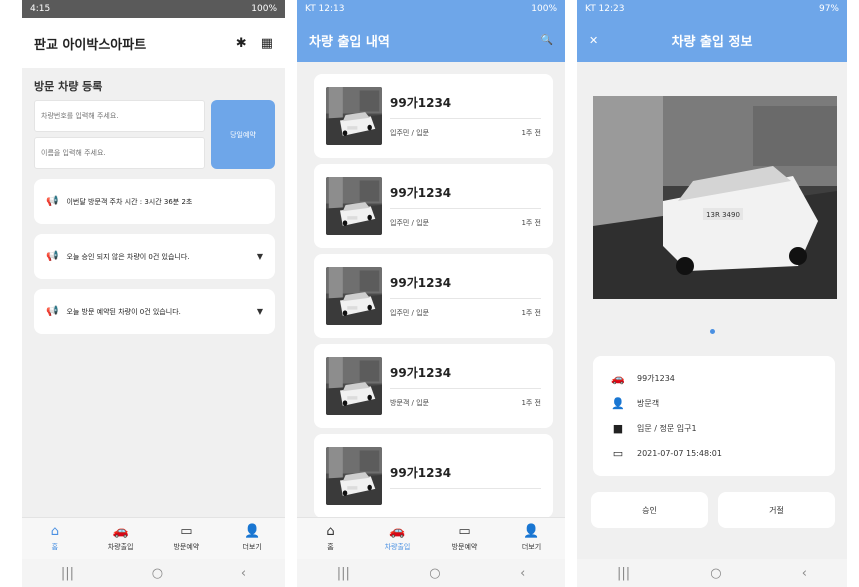 The image size is (859, 587). Describe the element at coordinates (119, 153) in the screenshot. I see `name-input` at that location.